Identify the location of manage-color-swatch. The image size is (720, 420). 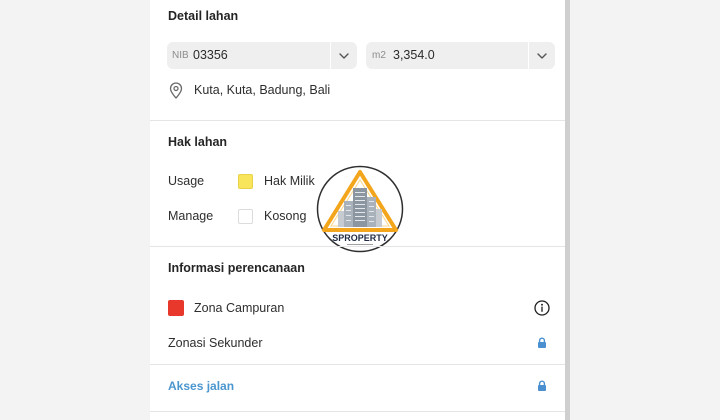
(245, 216).